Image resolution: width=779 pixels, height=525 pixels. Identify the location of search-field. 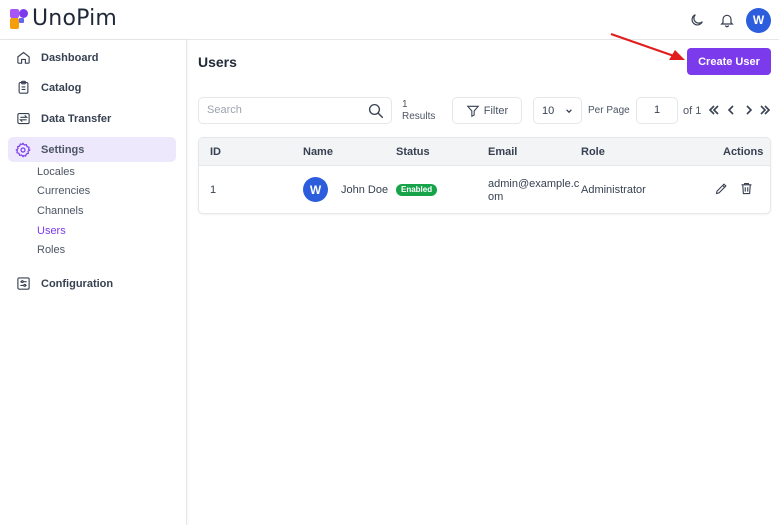
(295, 110).